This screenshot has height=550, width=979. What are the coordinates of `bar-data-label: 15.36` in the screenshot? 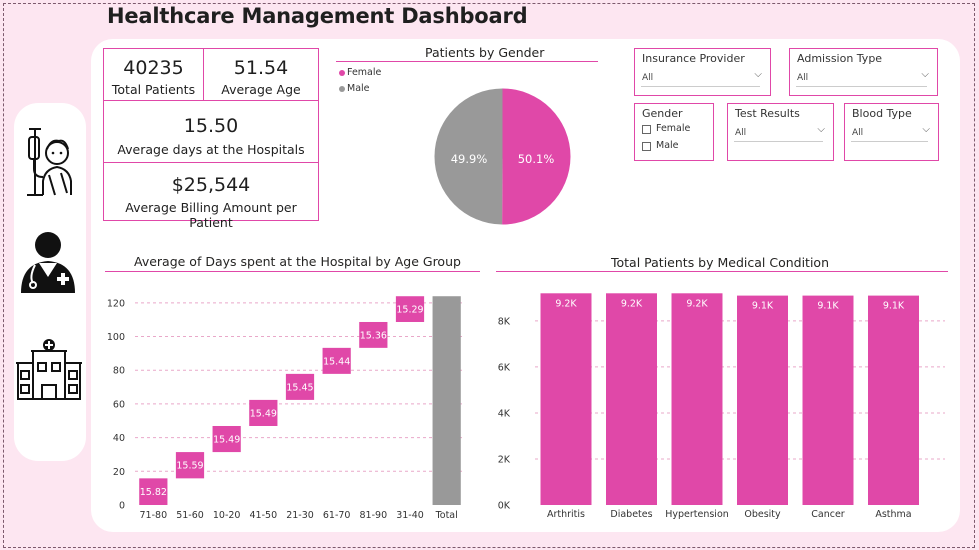 It's located at (373, 335).